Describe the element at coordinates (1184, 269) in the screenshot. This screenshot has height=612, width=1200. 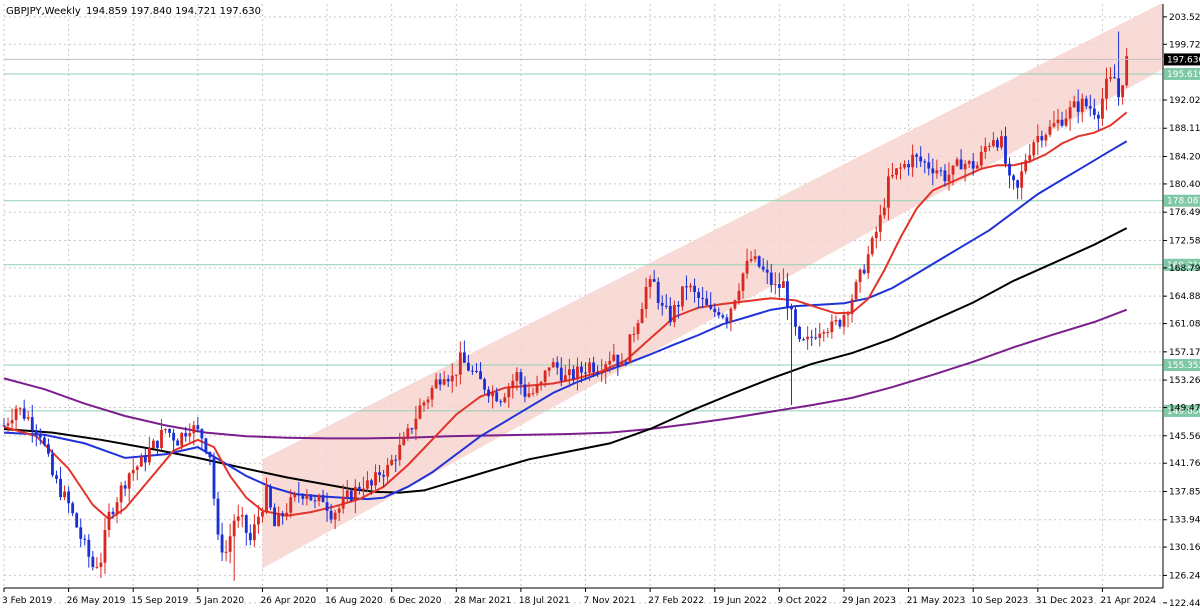
I see `y-tick-label: 168.790` at that location.